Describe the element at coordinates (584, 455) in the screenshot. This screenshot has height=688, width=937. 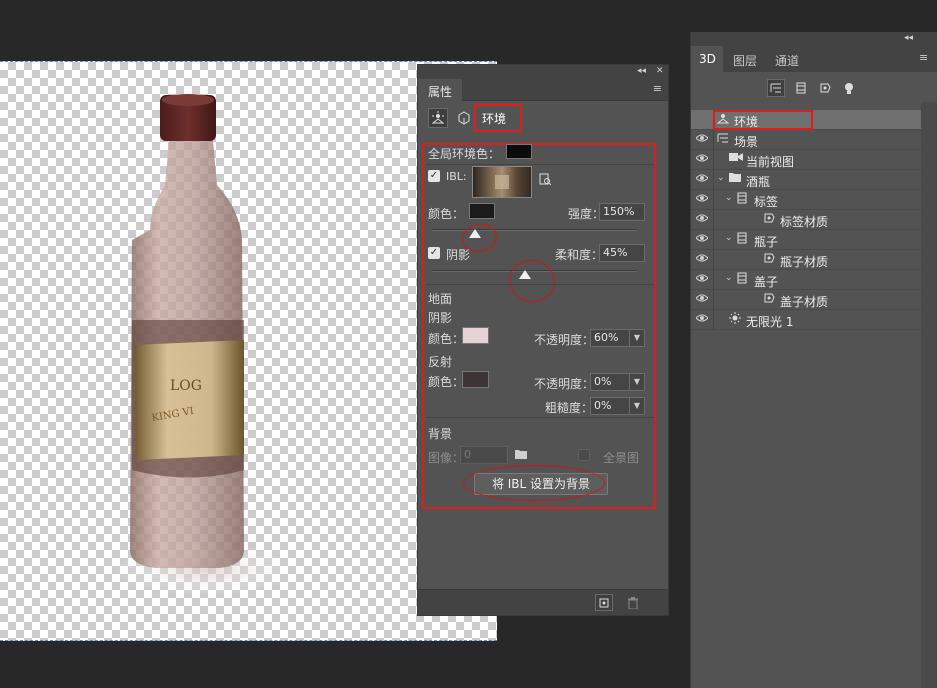
I see `panorama-checkbox` at that location.